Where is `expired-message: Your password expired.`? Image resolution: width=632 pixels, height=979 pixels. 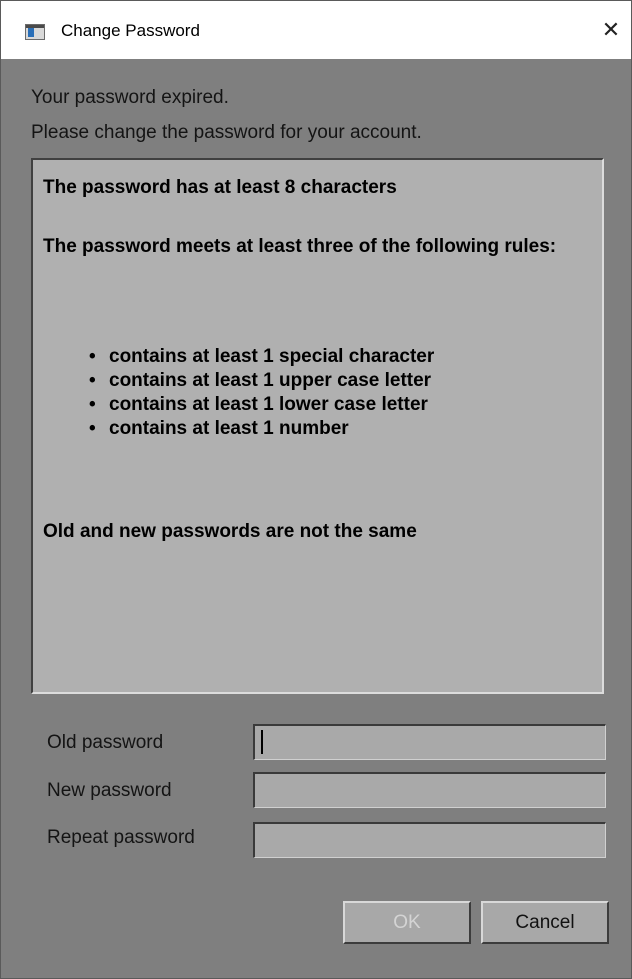
expired-message: Your password expired. is located at coordinates (130, 97).